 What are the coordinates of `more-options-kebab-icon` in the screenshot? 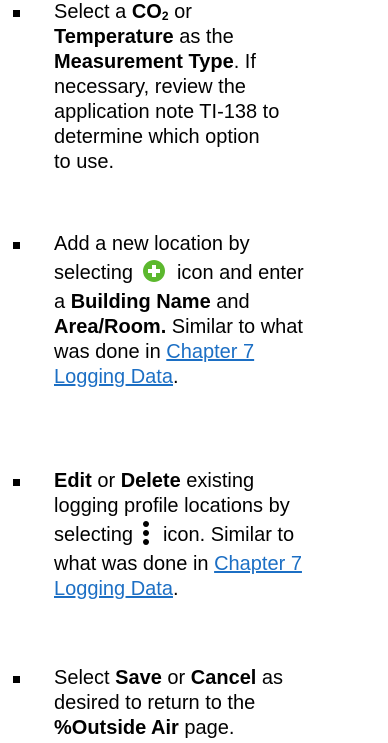 It's located at (145, 533).